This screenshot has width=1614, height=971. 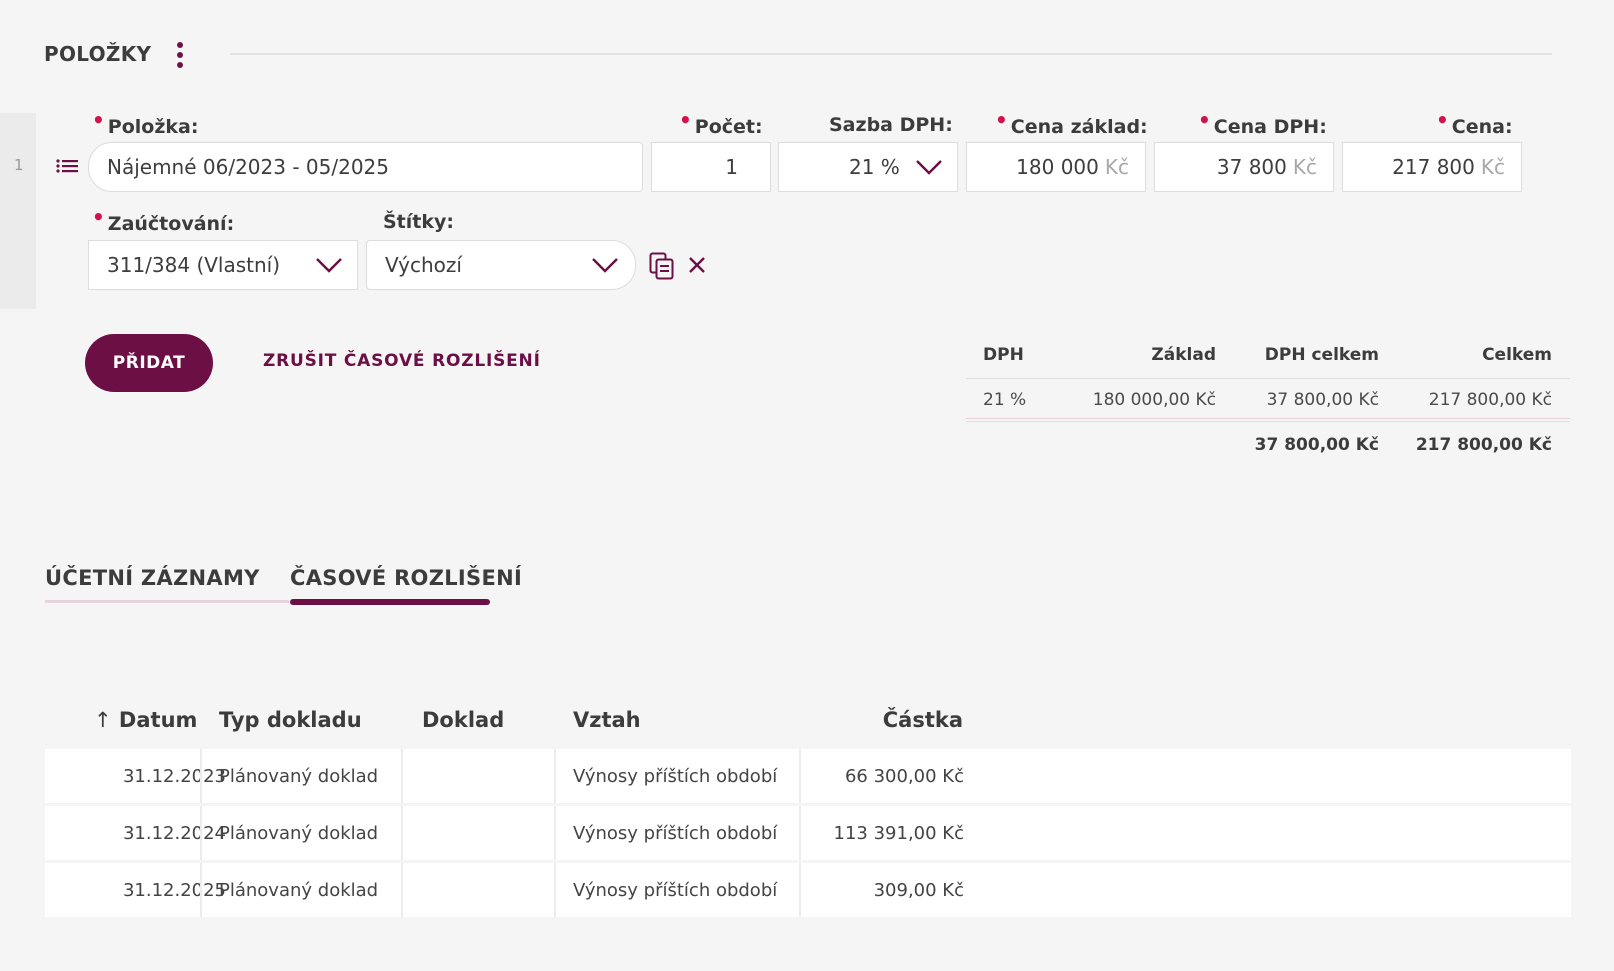 I want to click on accounting-select: 311/384 (Vlastní), so click(x=223, y=265).